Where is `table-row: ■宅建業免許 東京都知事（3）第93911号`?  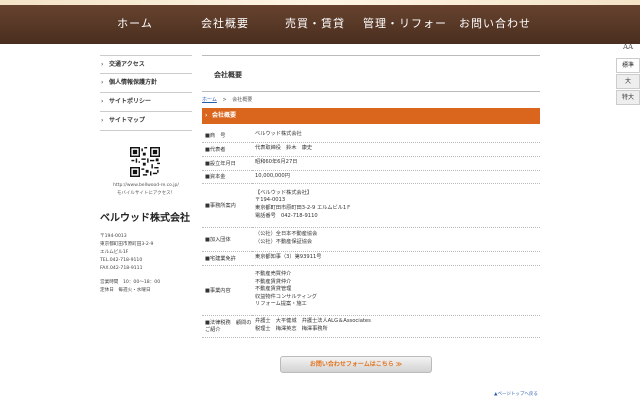
table-row: ■宅建業免許 東京都知事（3）第93911号 is located at coordinates (371, 258).